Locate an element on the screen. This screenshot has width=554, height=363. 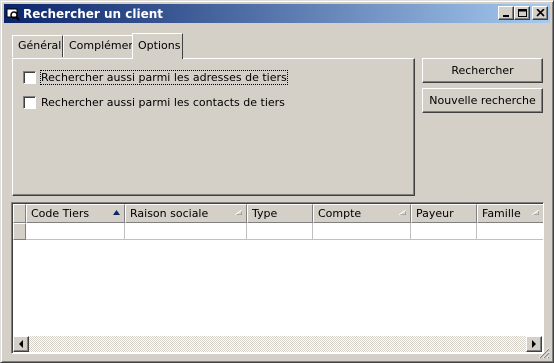
column-header-famille: Famille is located at coordinates (510, 213).